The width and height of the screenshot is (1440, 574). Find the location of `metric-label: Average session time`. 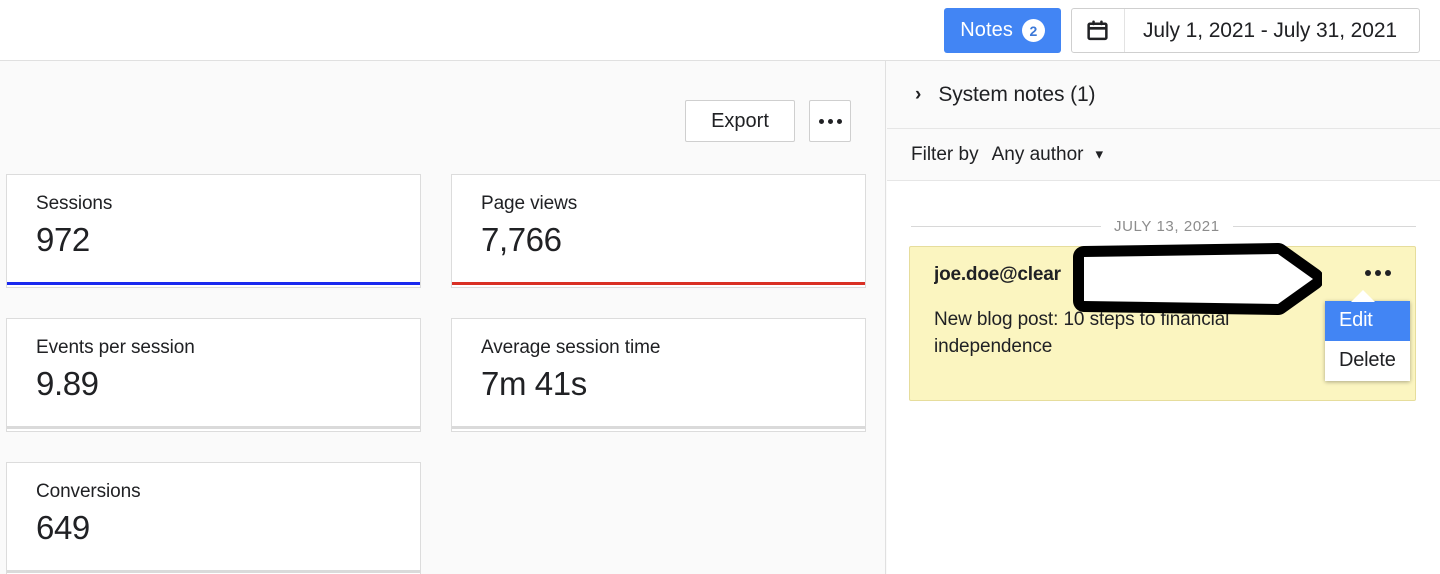

metric-label: Average session time is located at coordinates (571, 347).